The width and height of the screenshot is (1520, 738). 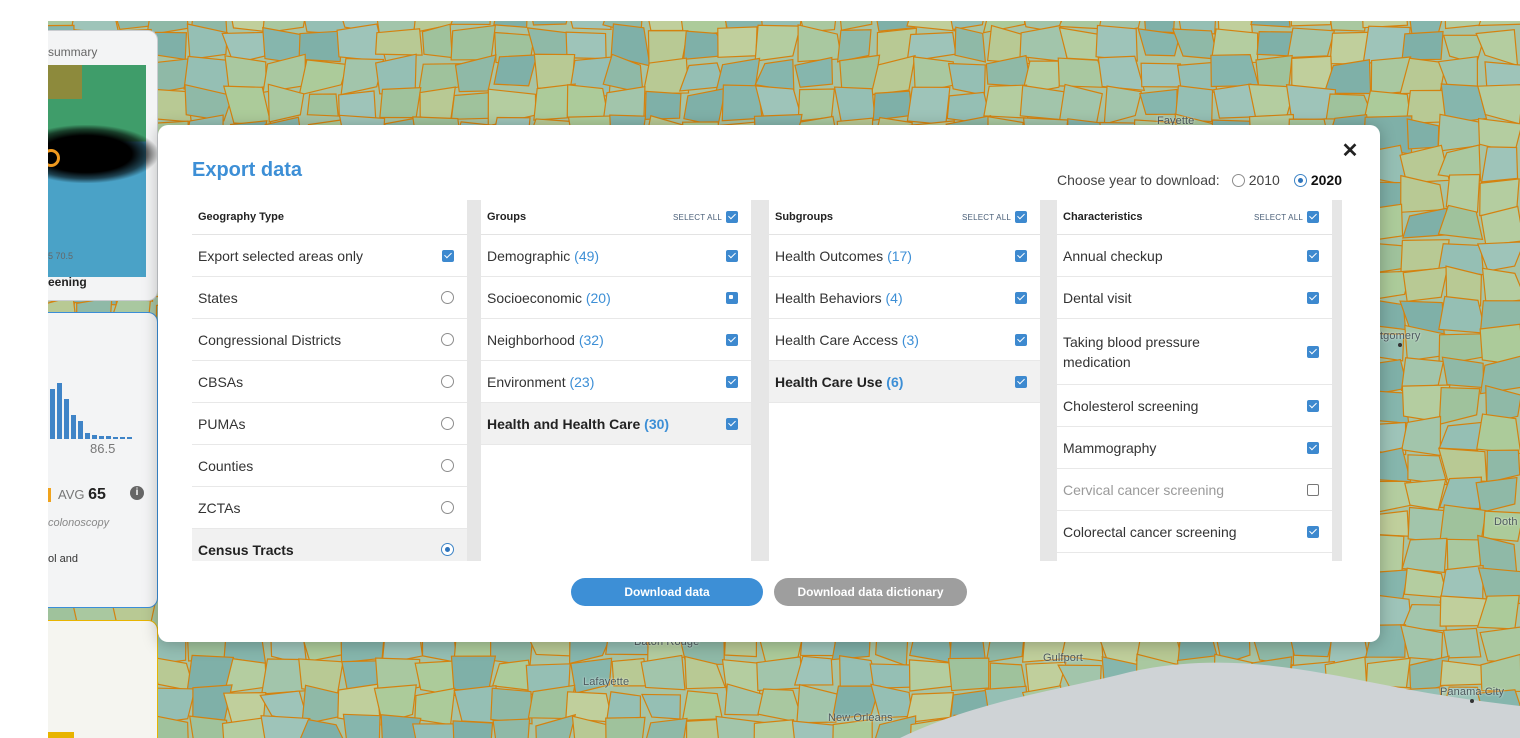 I want to click on info-icon: i, so click(x=137, y=493).